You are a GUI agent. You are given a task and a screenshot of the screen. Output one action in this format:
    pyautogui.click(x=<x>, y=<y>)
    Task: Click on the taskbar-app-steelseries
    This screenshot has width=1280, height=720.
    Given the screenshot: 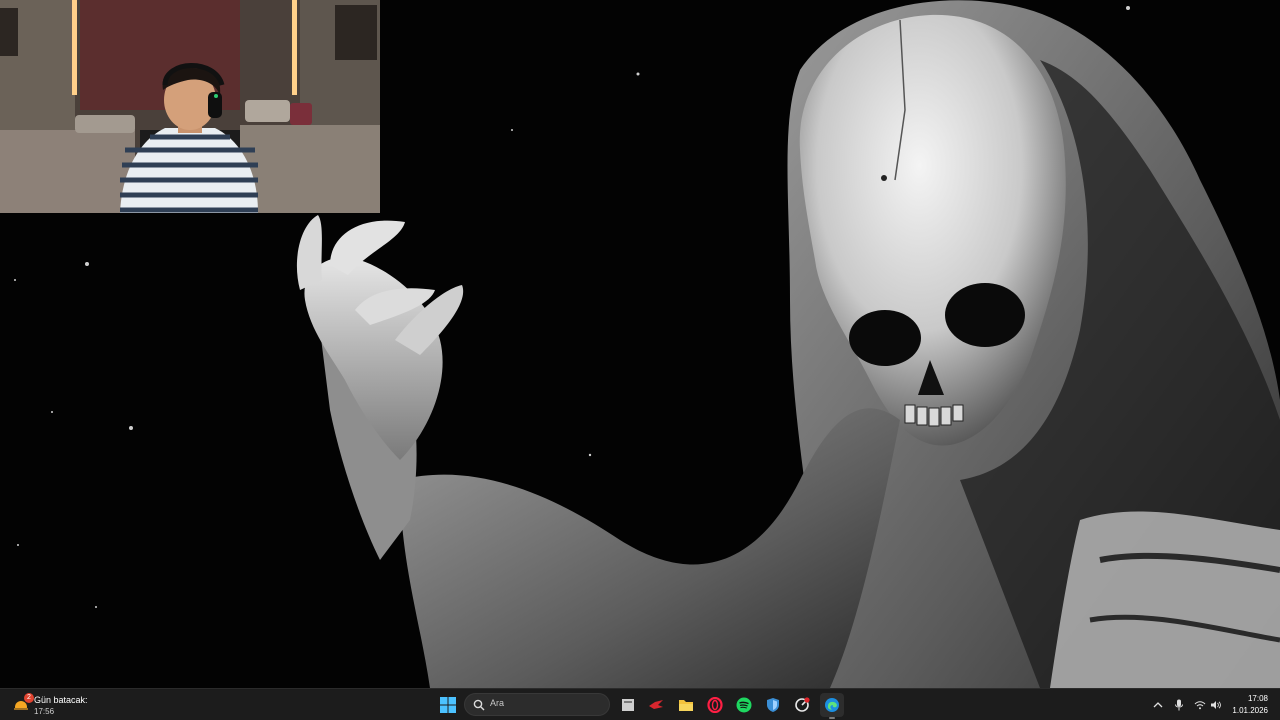 What is the action you would take?
    pyautogui.click(x=802, y=705)
    